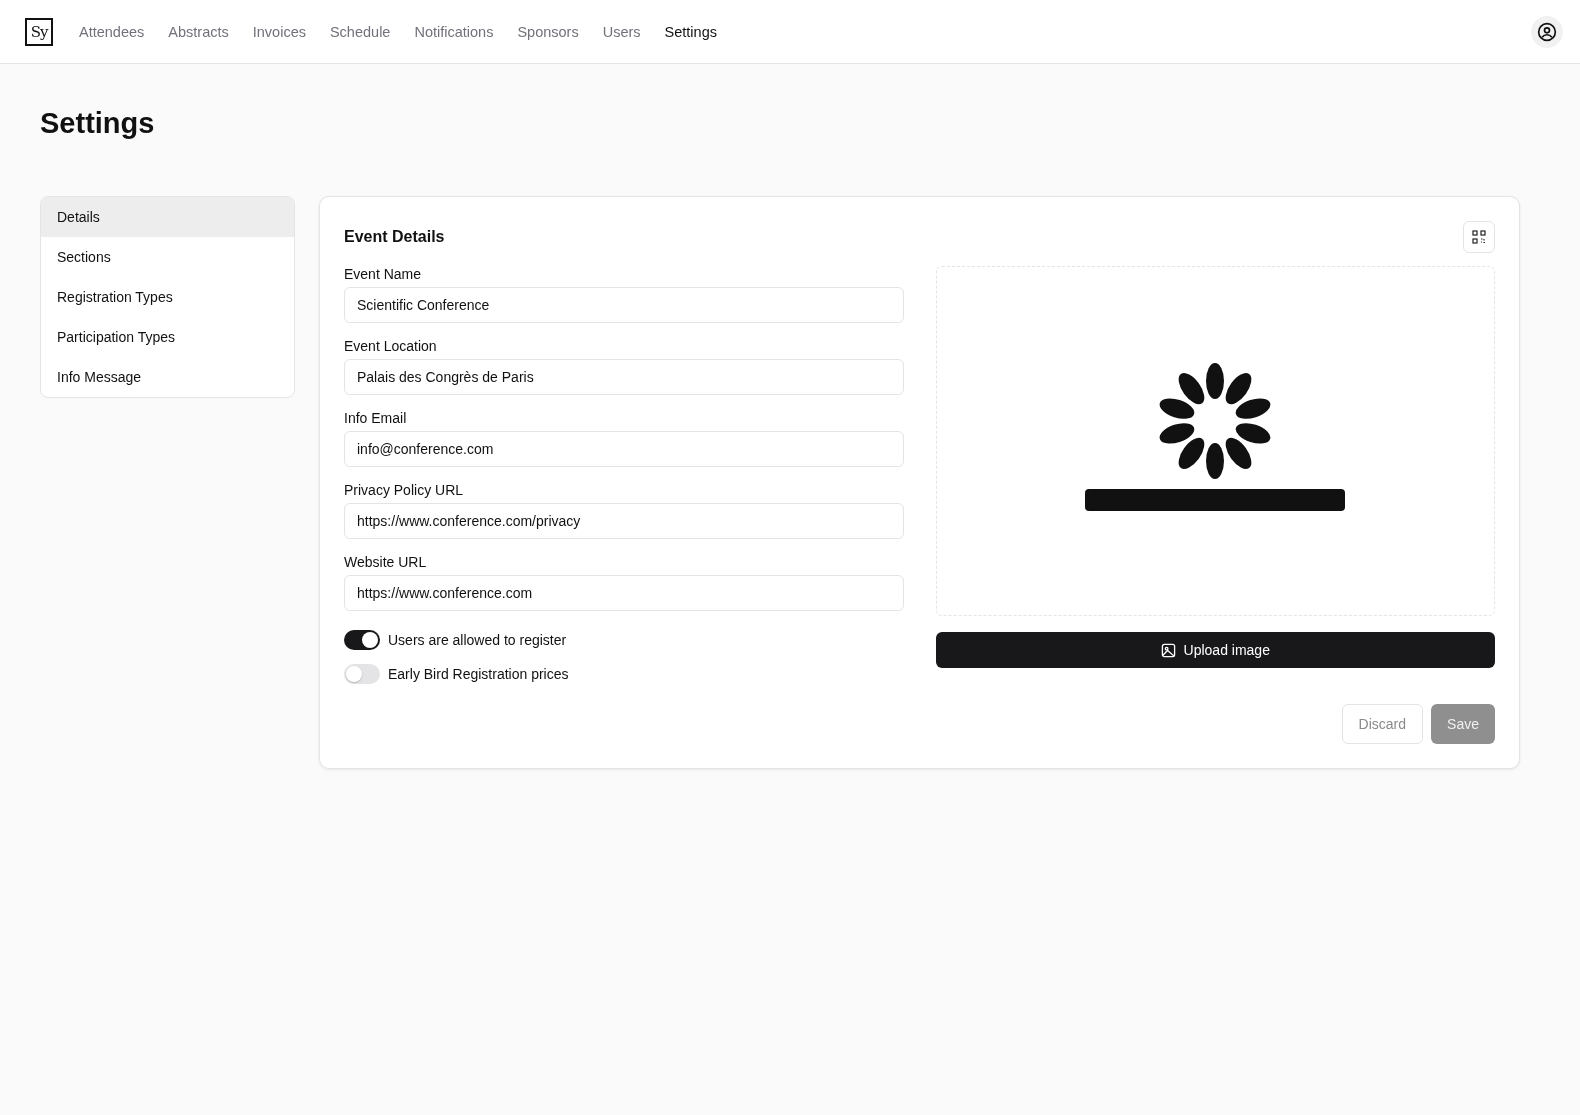 The height and width of the screenshot is (1115, 1580). Describe the element at coordinates (394, 237) in the screenshot. I see `card-title: Event Details` at that location.